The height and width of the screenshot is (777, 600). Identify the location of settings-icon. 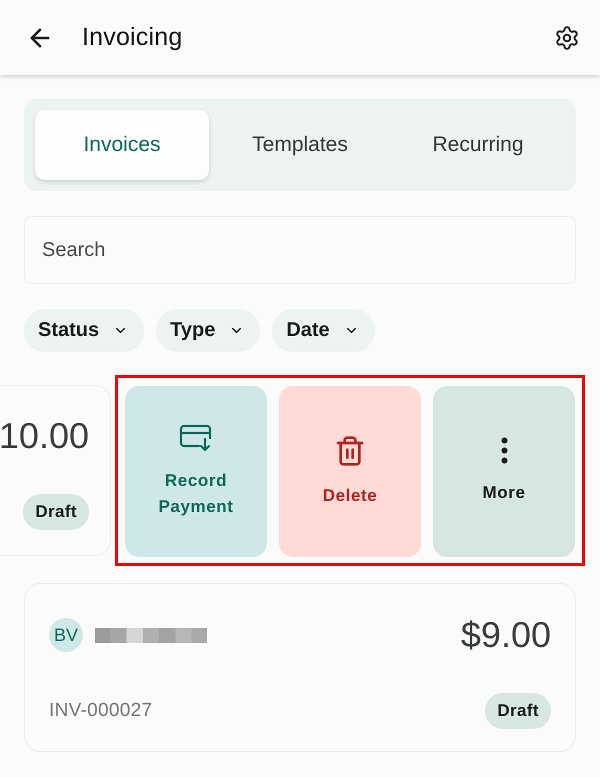
(567, 37).